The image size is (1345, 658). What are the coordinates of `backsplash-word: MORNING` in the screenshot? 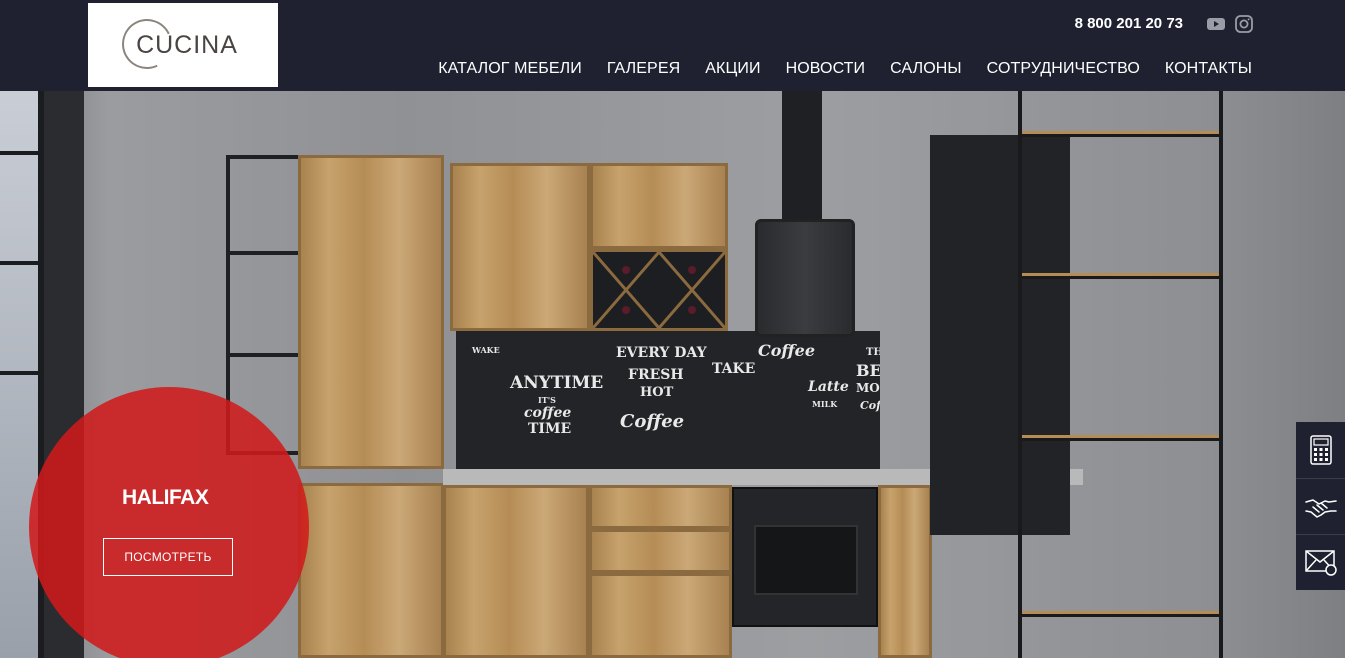 It's located at (868, 388).